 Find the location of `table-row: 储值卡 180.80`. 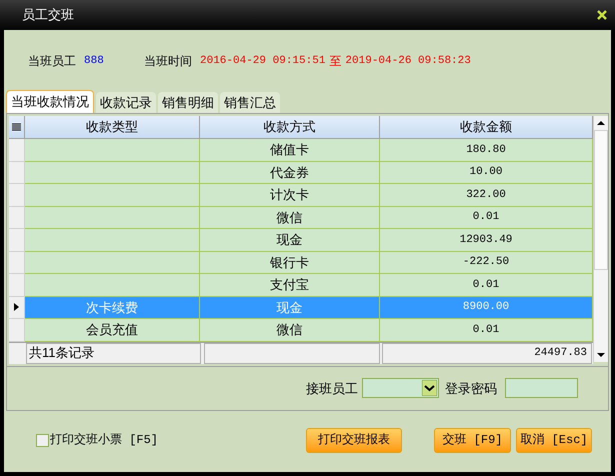

table-row: 储值卡 180.80 is located at coordinates (301, 150).